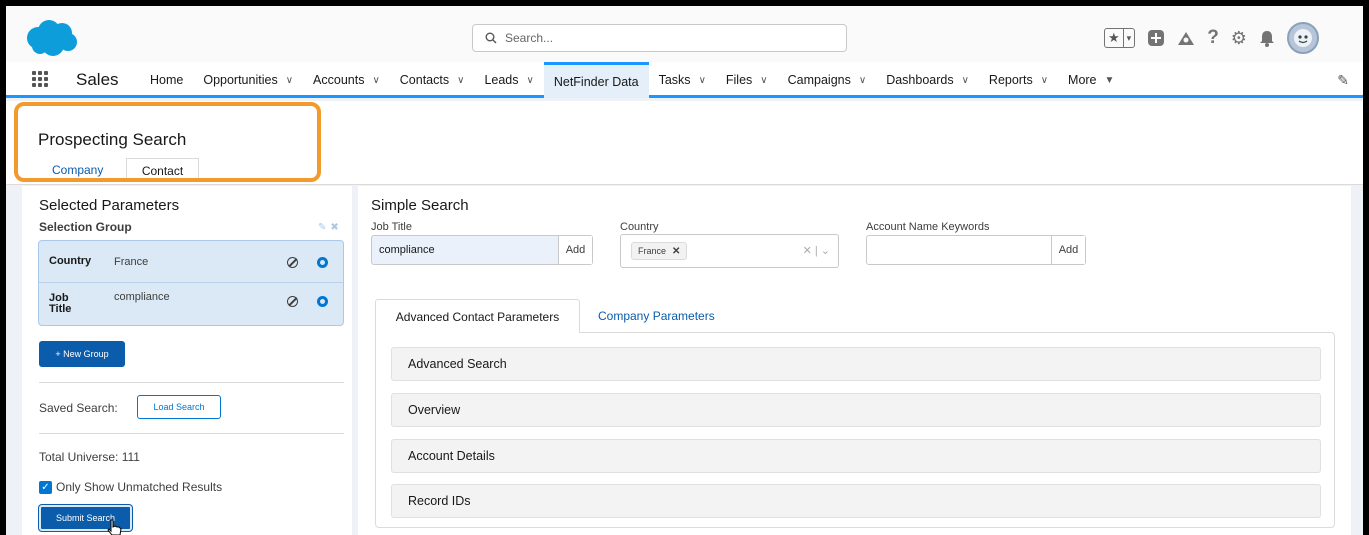 The image size is (1369, 535). Describe the element at coordinates (501, 80) in the screenshot. I see `nav-tab-label: Leads` at that location.